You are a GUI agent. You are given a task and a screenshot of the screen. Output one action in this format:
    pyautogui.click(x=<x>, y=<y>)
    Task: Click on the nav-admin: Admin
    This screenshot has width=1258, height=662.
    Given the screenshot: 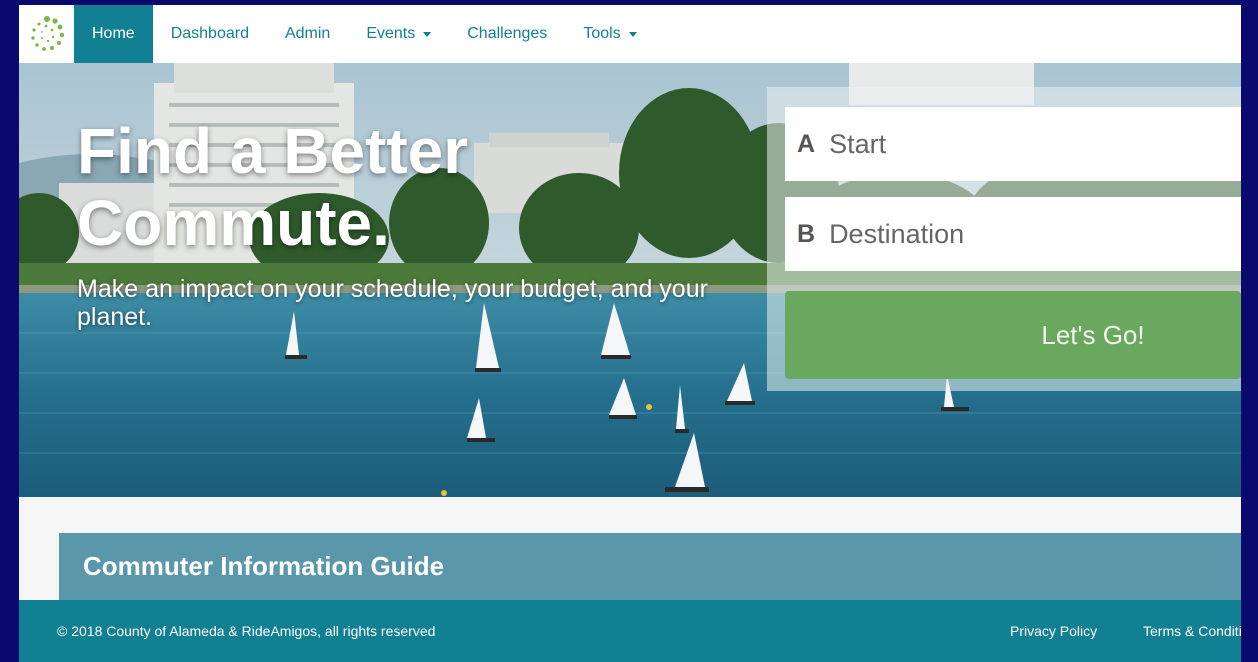 What is the action you would take?
    pyautogui.click(x=307, y=34)
    